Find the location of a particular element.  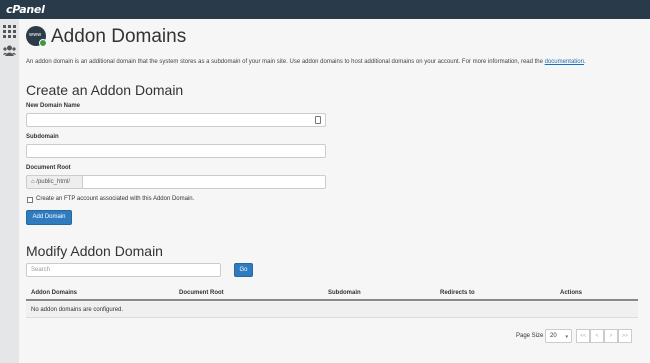

users-icon is located at coordinates (9, 50).